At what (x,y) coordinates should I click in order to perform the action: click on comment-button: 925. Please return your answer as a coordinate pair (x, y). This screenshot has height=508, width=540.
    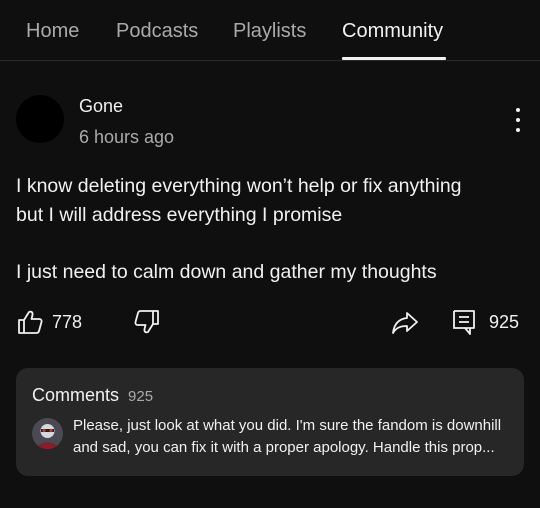
    Looking at the image, I should click on (485, 322).